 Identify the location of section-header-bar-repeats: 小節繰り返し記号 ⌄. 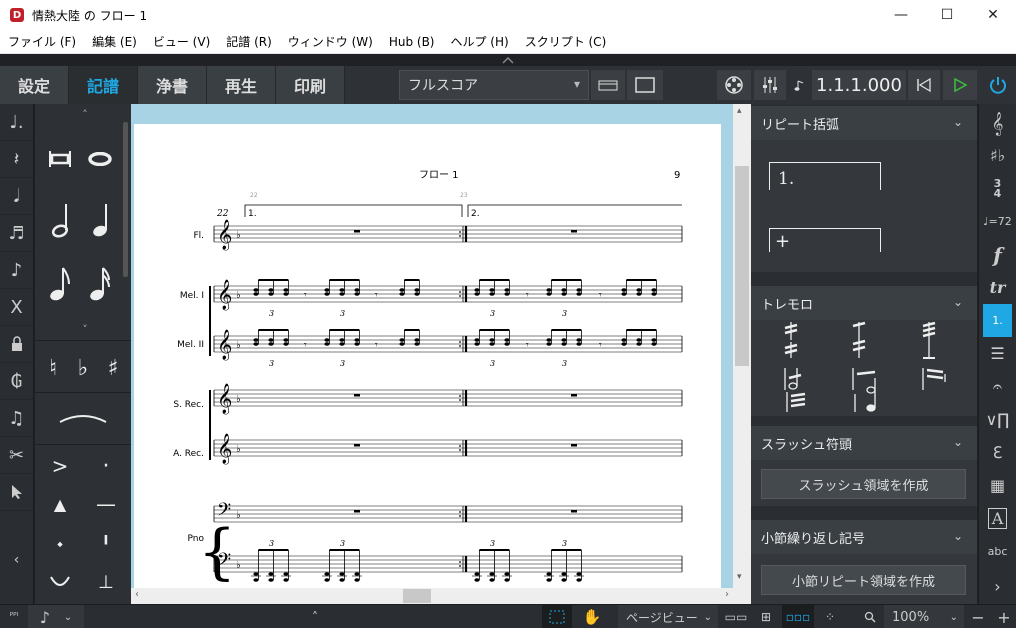
(864, 537).